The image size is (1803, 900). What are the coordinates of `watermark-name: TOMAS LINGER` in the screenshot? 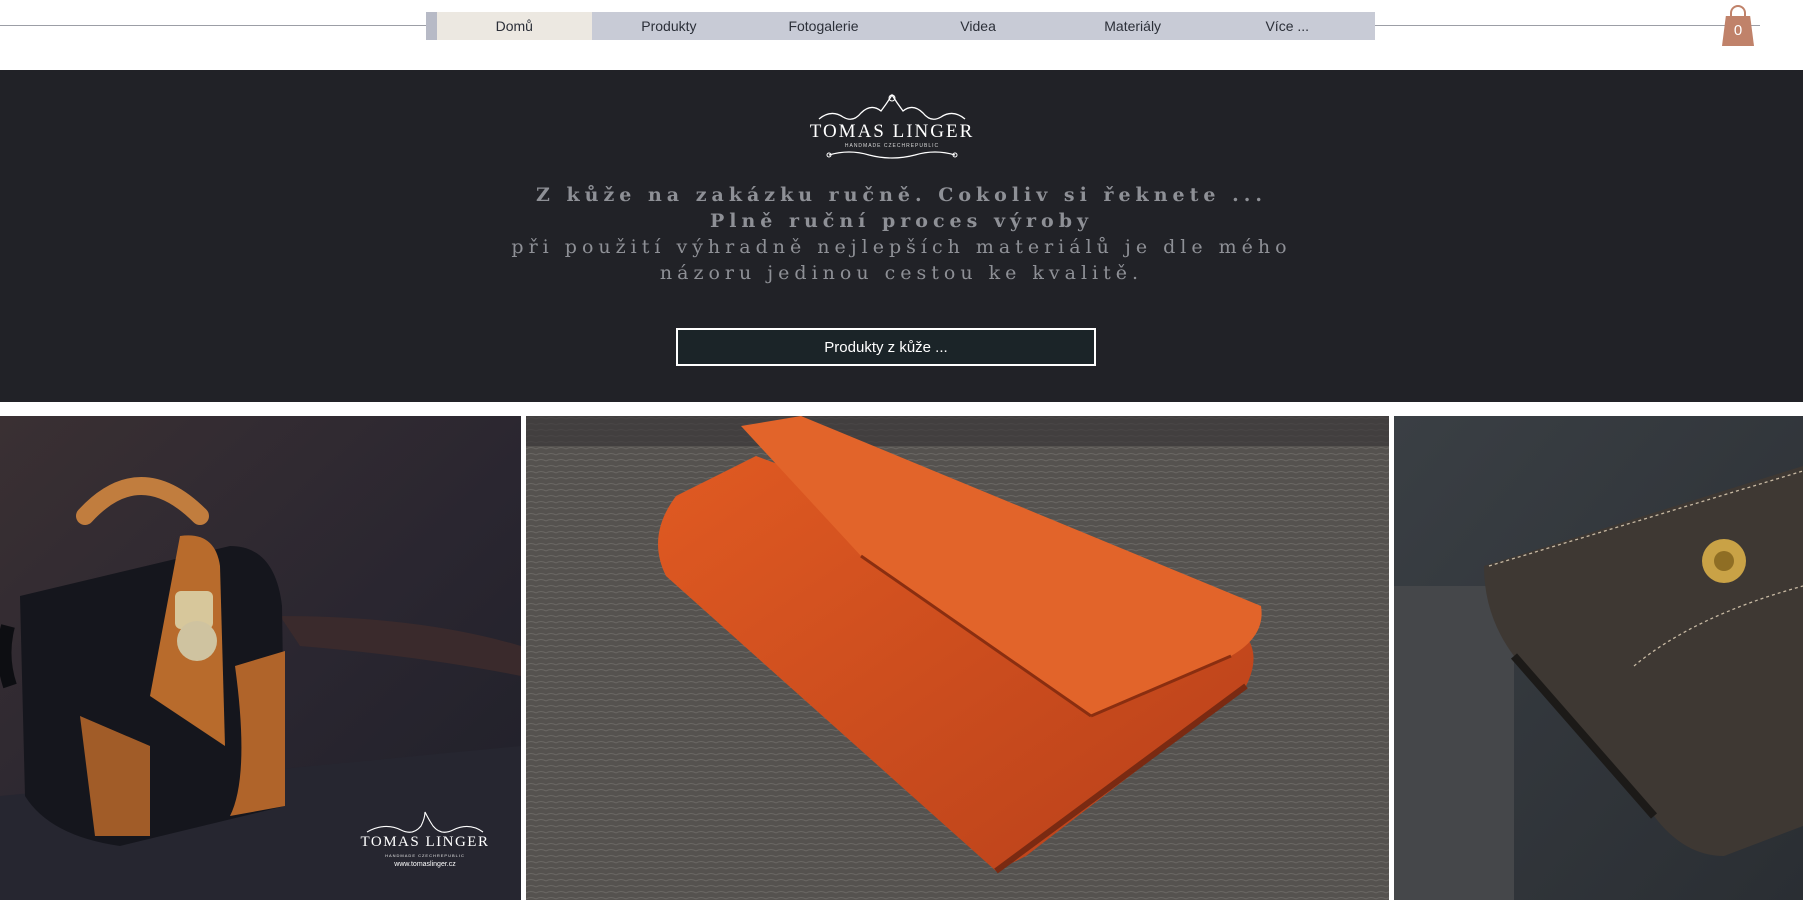 It's located at (425, 842).